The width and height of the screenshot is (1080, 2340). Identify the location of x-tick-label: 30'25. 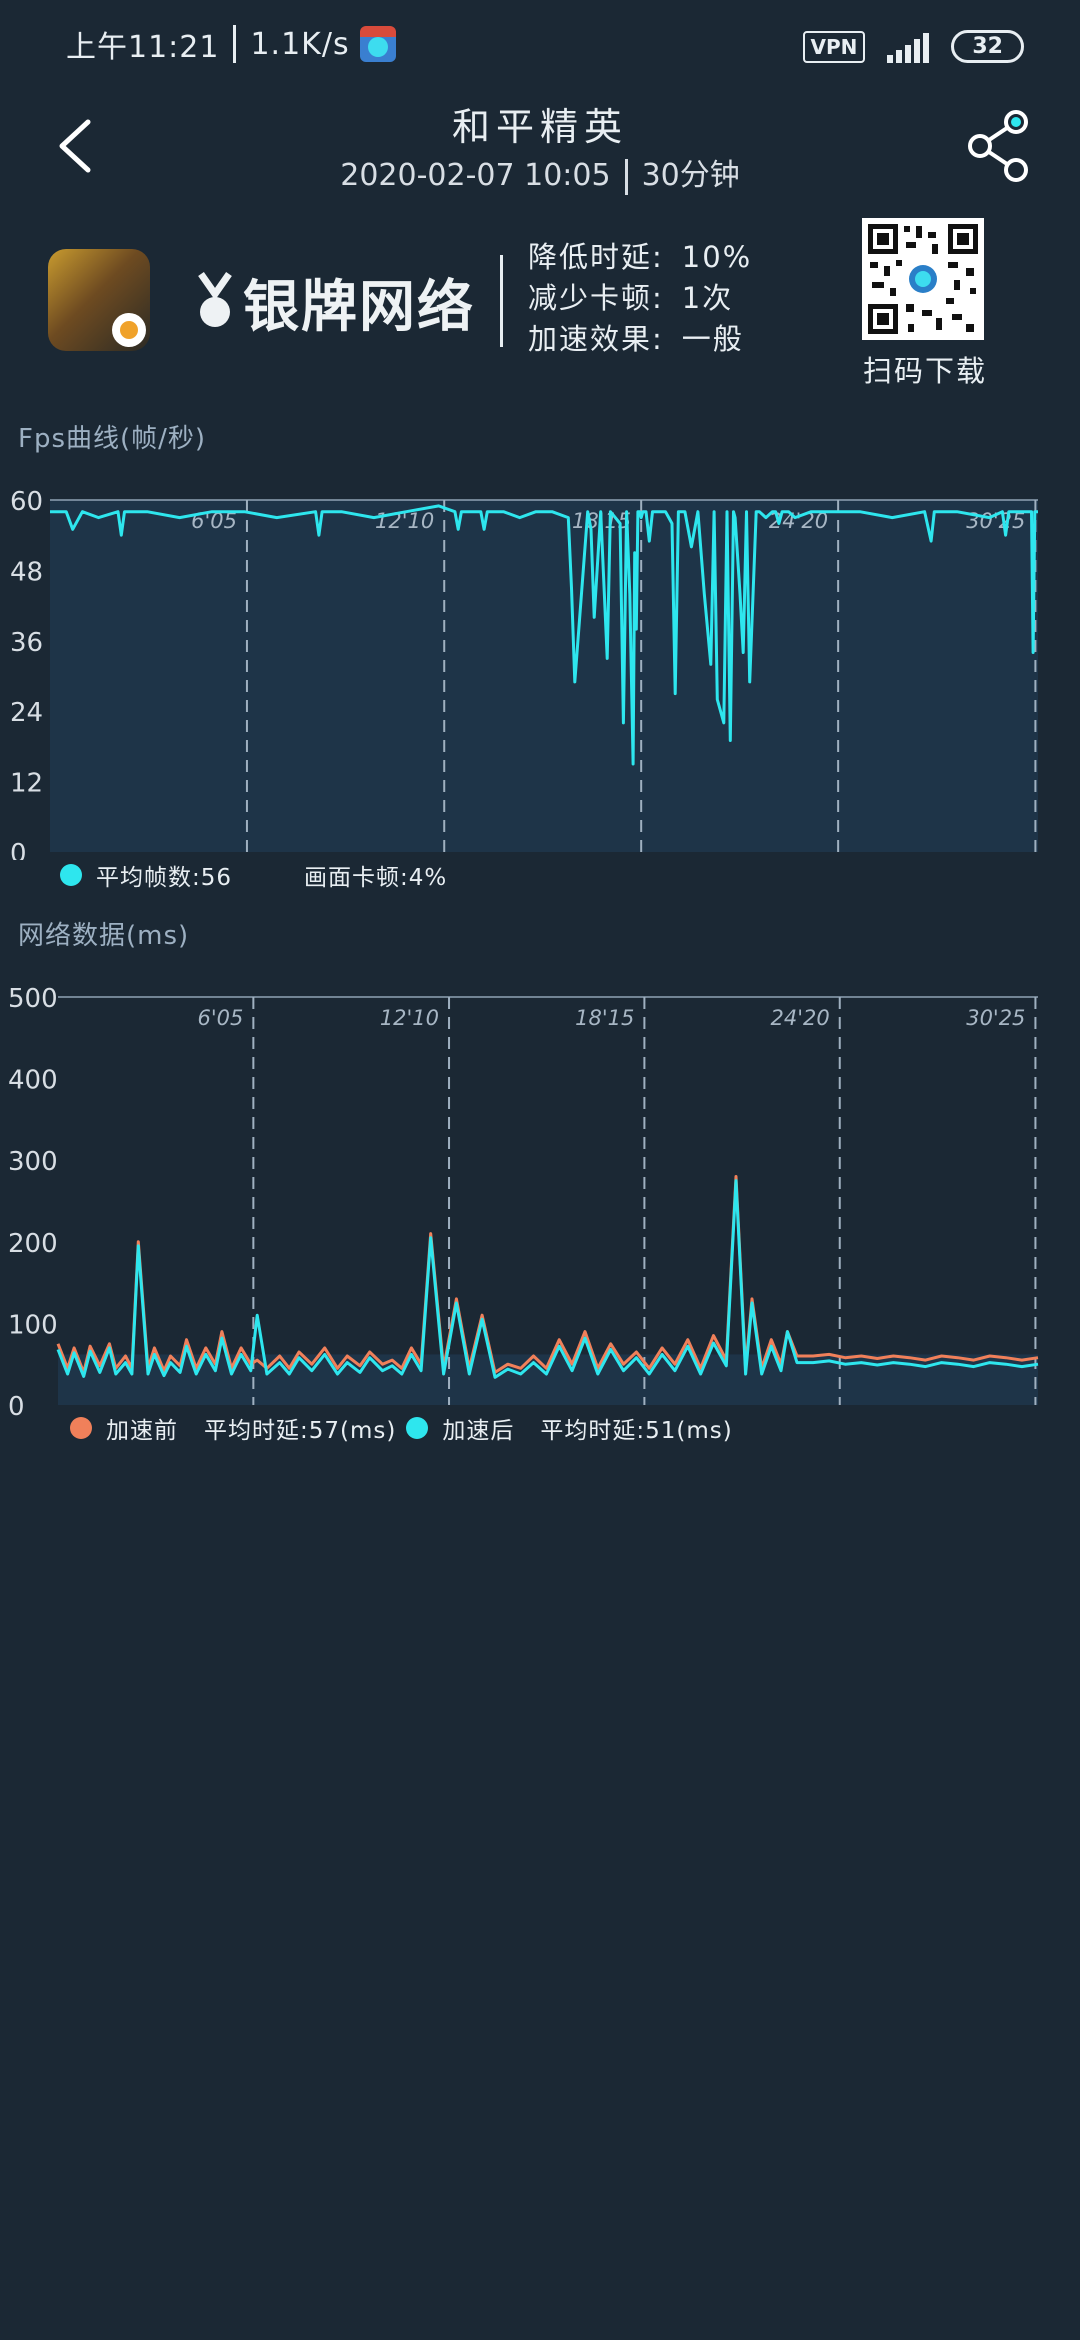
(995, 1018).